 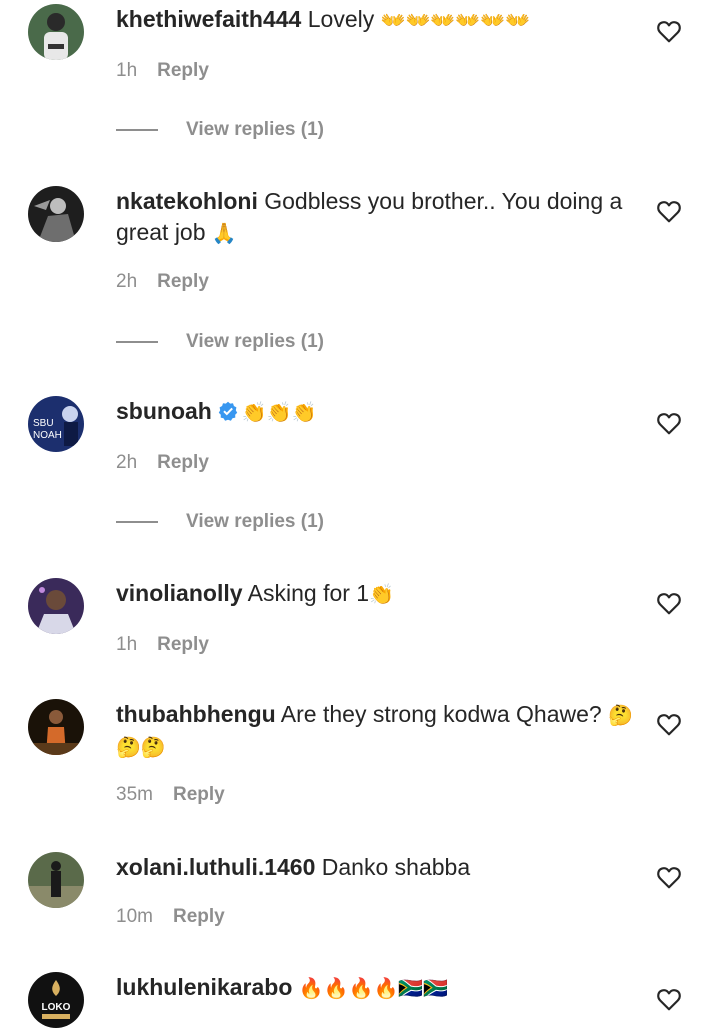 I want to click on comment-emoji: 🔥🔥🔥🔥🇿🇦🇿🇦, so click(x=373, y=988).